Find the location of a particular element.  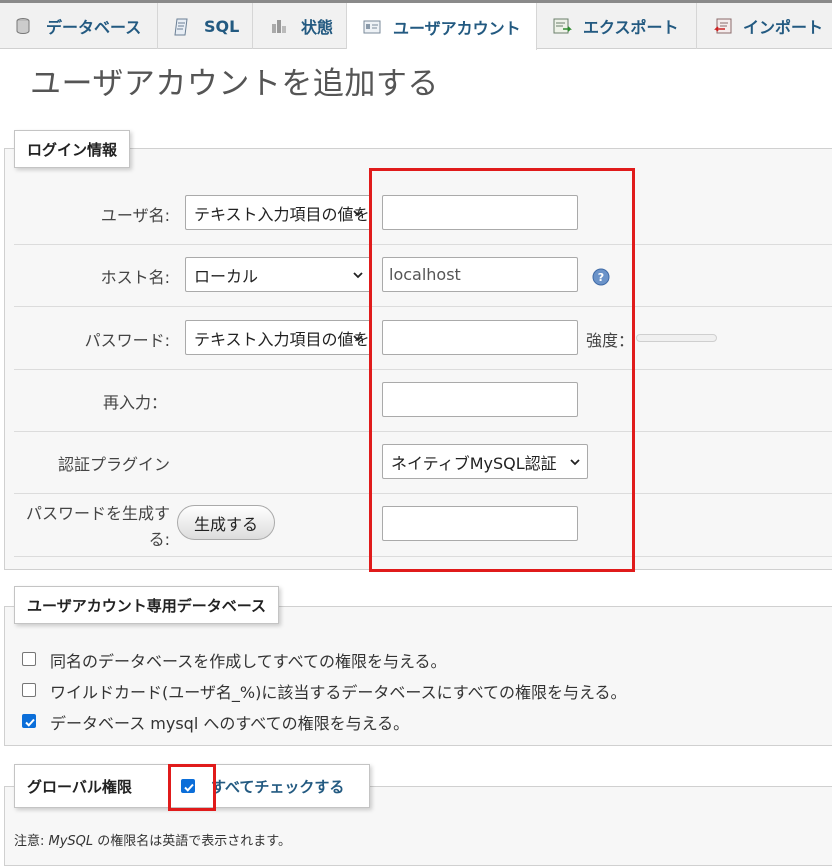

import-icon is located at coordinates (722, 26).